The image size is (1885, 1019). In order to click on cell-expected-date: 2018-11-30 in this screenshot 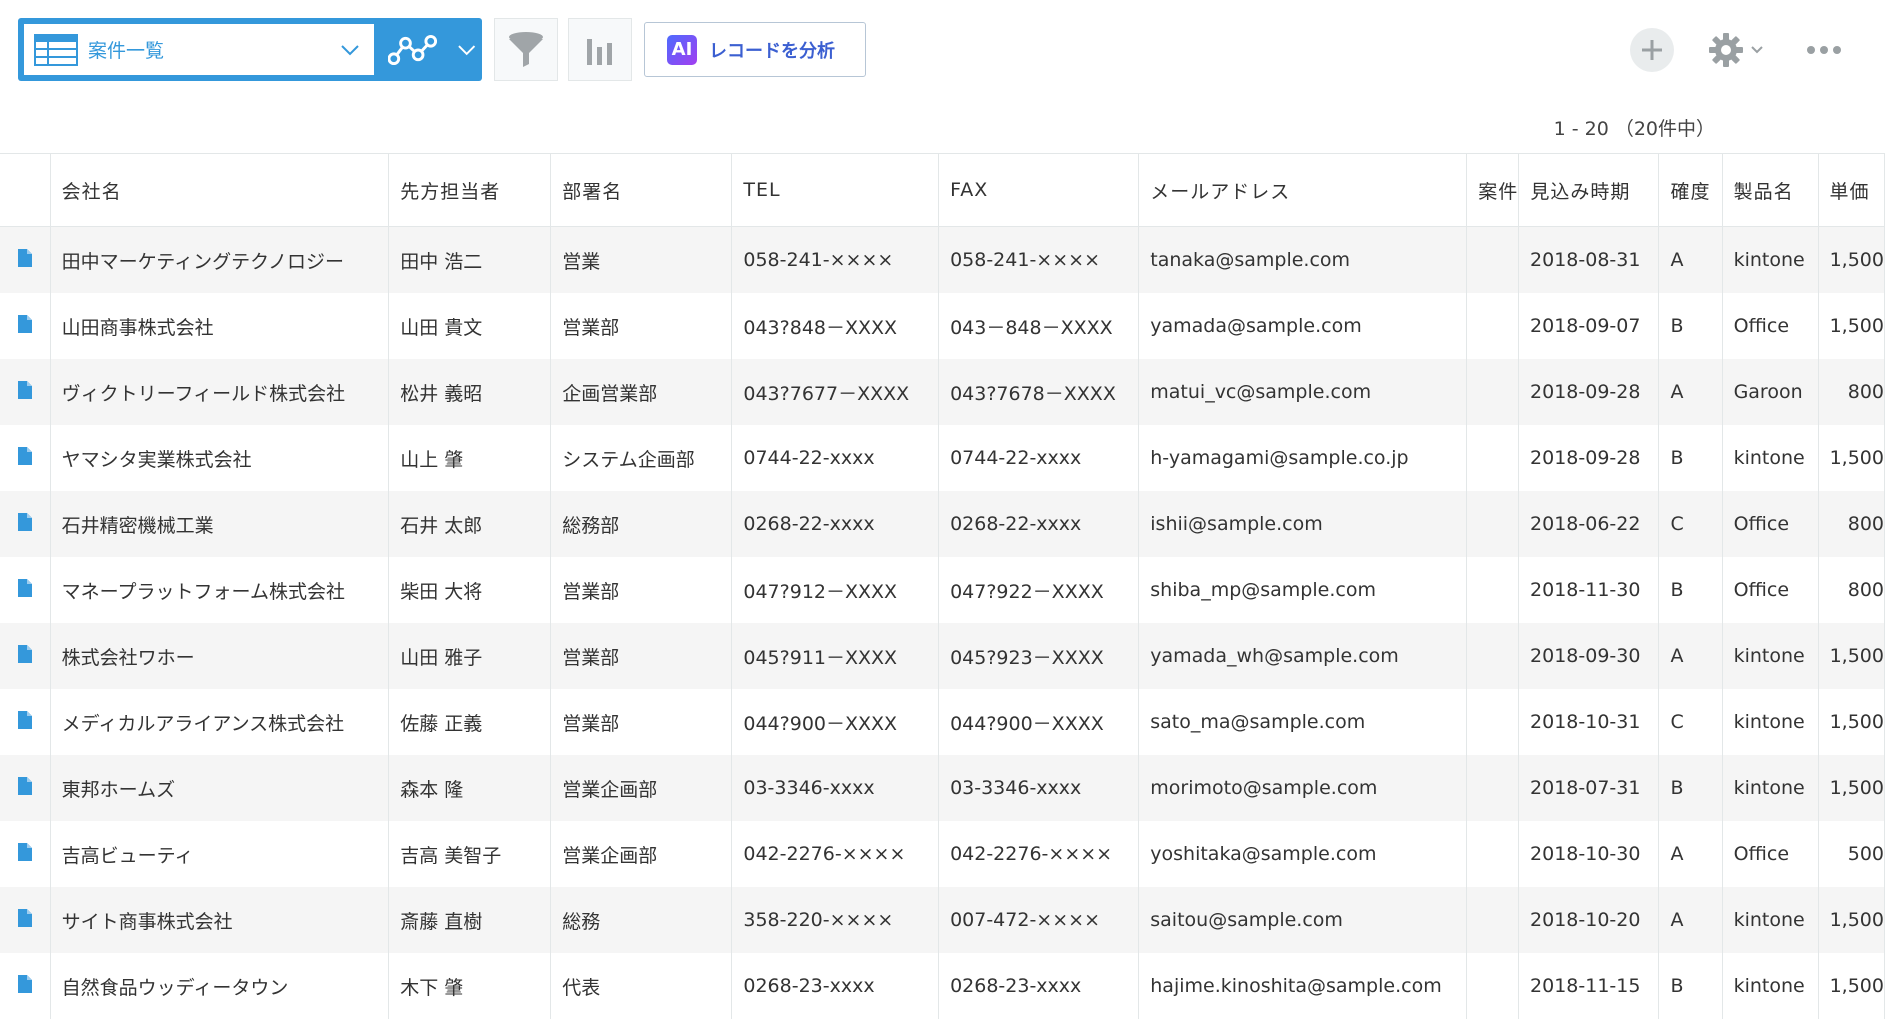, I will do `click(1589, 590)`.